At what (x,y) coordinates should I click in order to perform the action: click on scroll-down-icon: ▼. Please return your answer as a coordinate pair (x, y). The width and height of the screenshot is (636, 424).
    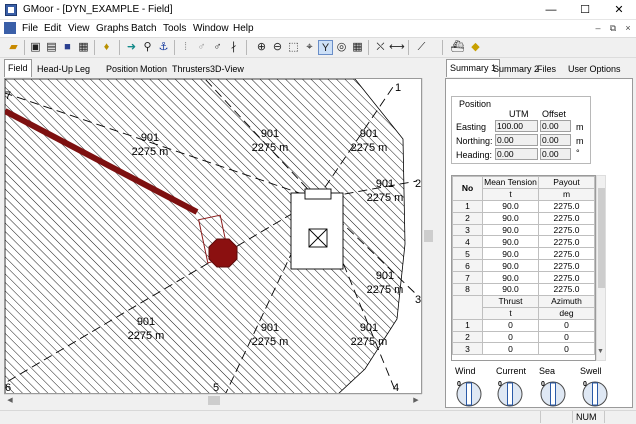
    Looking at the image, I should click on (600, 351).